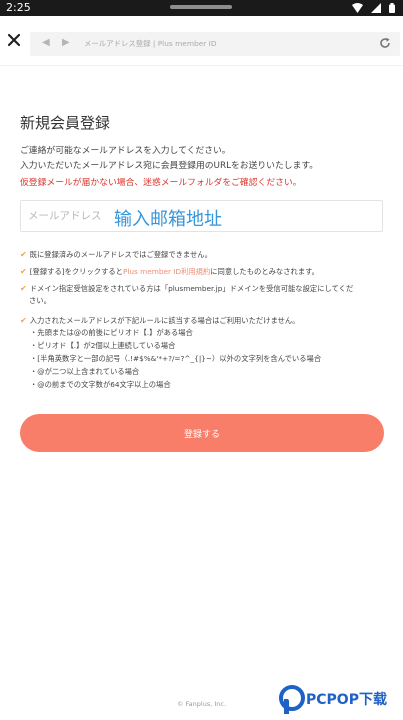 The height and width of the screenshot is (720, 403). I want to click on page-title: 新規会員登録, so click(65, 123).